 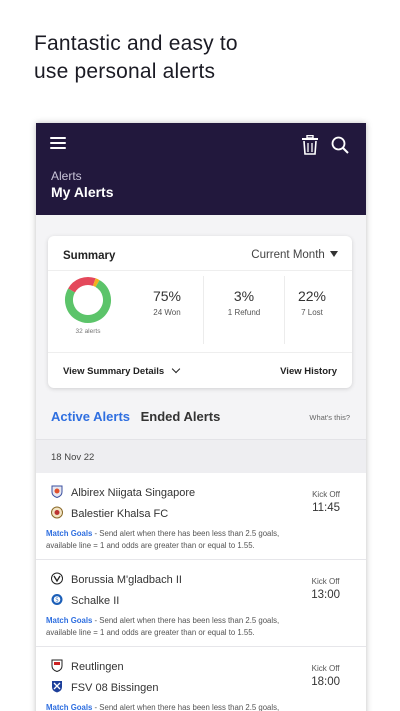 I want to click on trash-icon, so click(x=310, y=145).